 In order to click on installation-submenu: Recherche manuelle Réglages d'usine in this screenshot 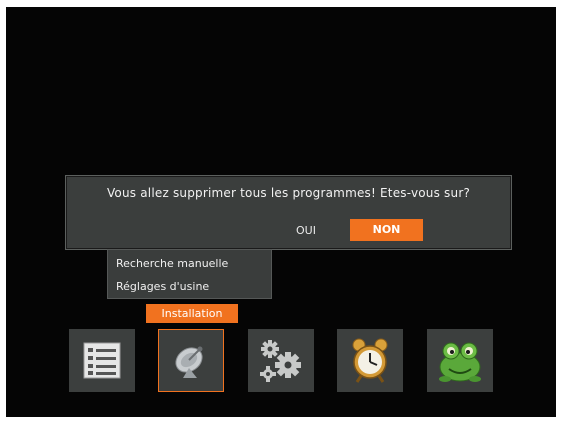, I will do `click(189, 274)`.